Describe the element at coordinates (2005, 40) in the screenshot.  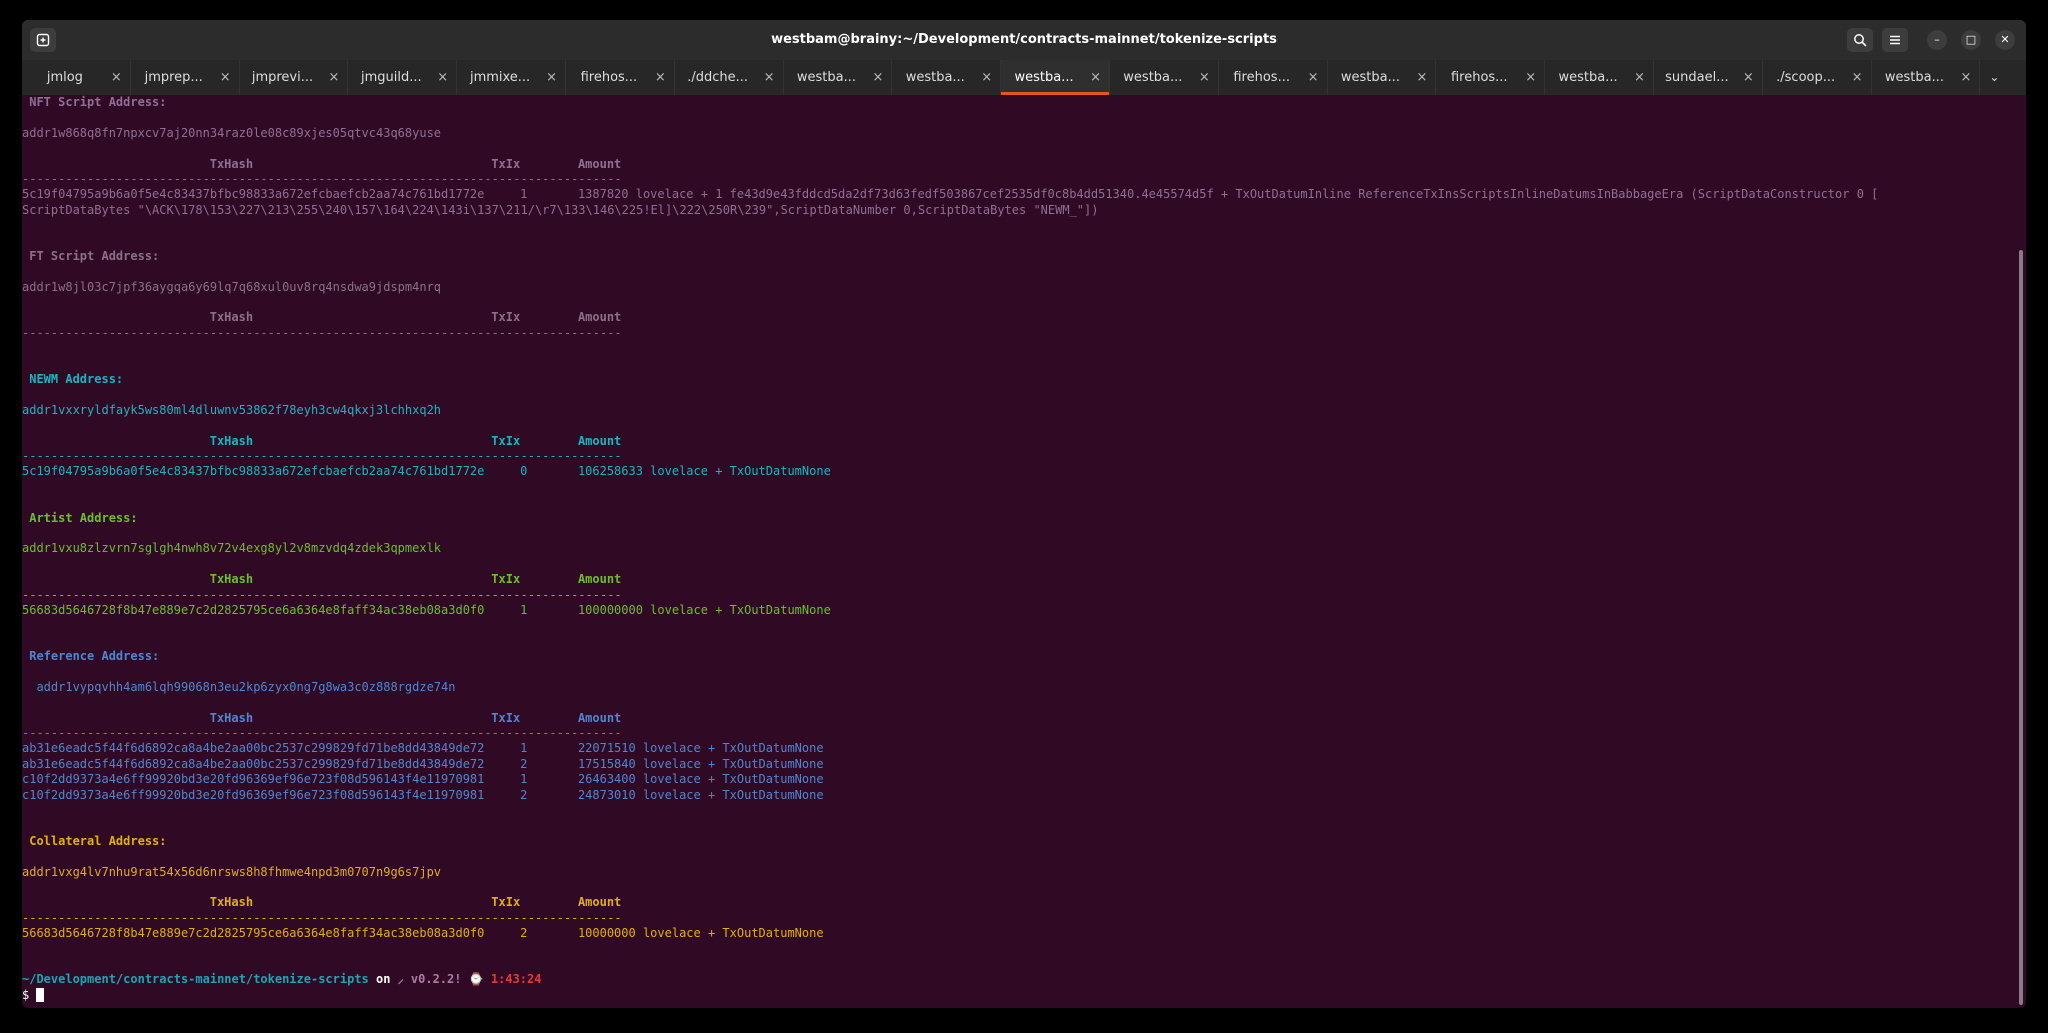
I see `close-window-button: ✕` at that location.